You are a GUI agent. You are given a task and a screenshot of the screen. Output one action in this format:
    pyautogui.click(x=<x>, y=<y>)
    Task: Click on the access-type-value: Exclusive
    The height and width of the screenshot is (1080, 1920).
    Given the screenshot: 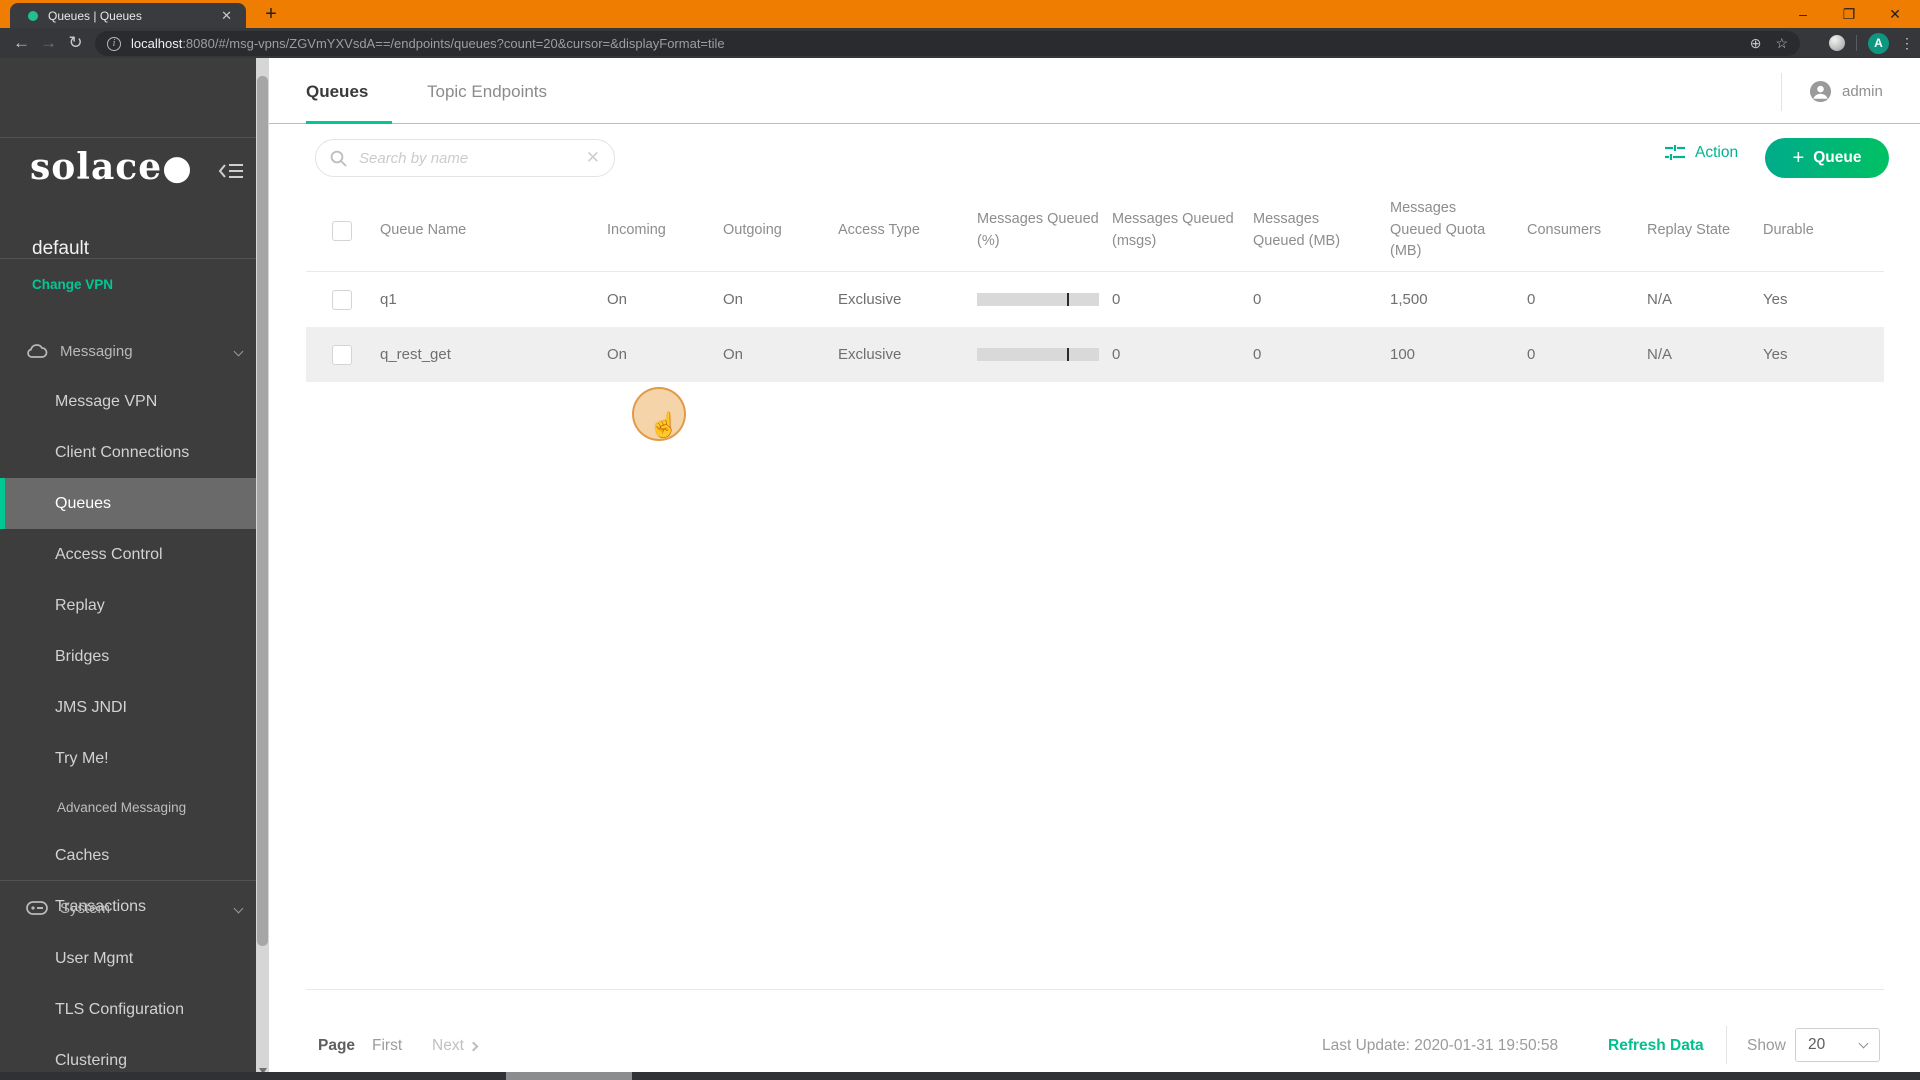 What is the action you would take?
    pyautogui.click(x=870, y=354)
    